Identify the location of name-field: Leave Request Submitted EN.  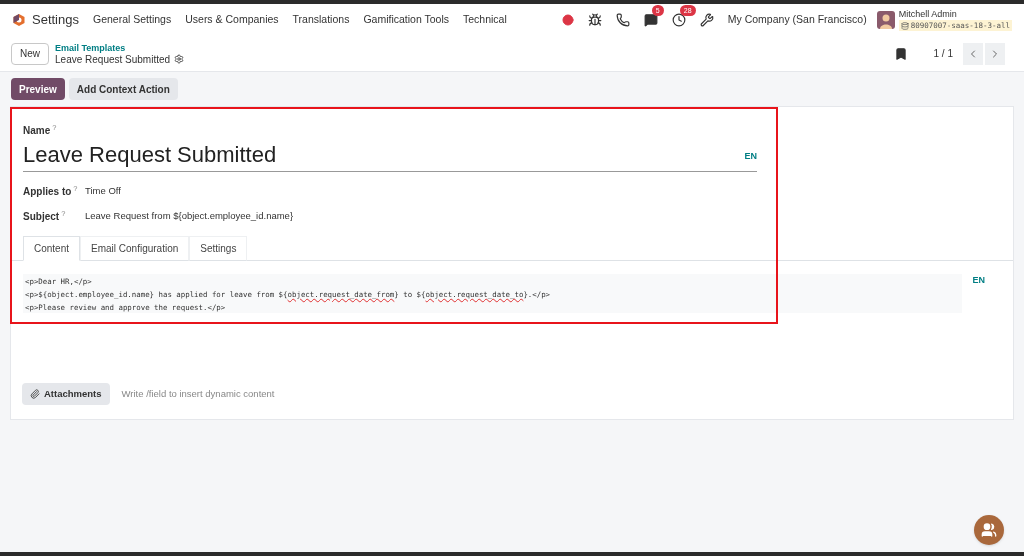
(390, 156).